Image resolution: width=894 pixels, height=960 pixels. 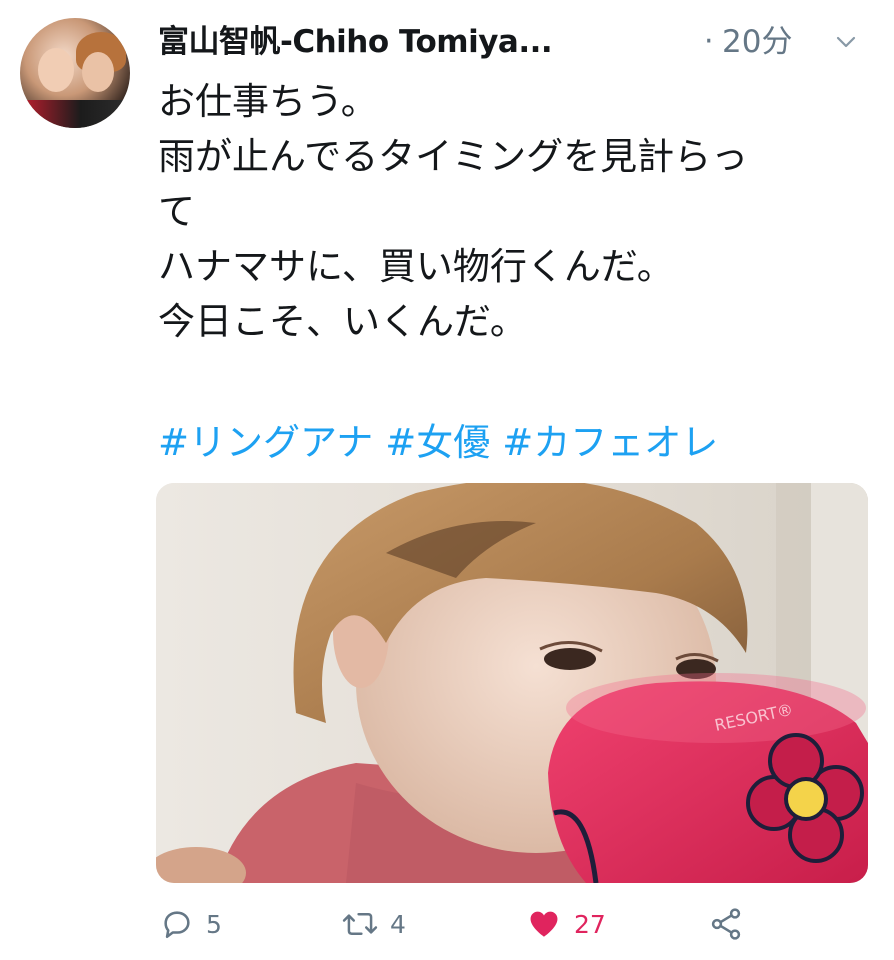 I want to click on heart-icon, so click(x=544, y=924).